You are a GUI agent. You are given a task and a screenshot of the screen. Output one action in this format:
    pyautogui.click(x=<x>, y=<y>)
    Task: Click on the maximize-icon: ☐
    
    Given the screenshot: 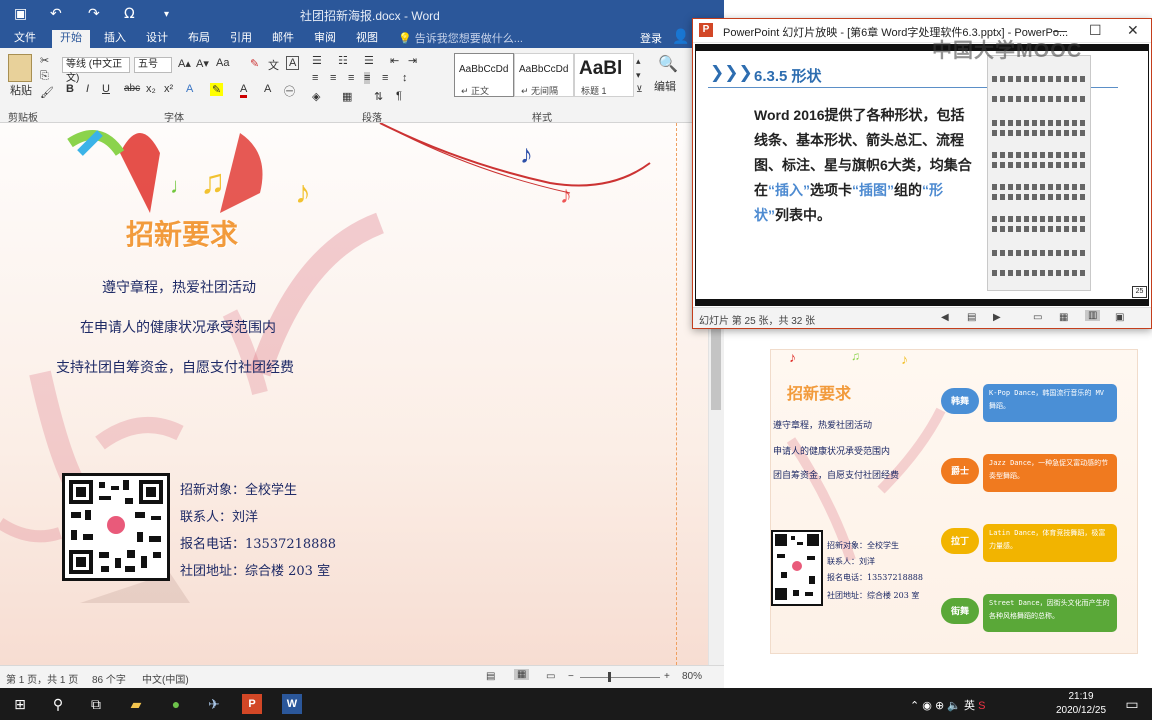 What is the action you would take?
    pyautogui.click(x=1095, y=30)
    